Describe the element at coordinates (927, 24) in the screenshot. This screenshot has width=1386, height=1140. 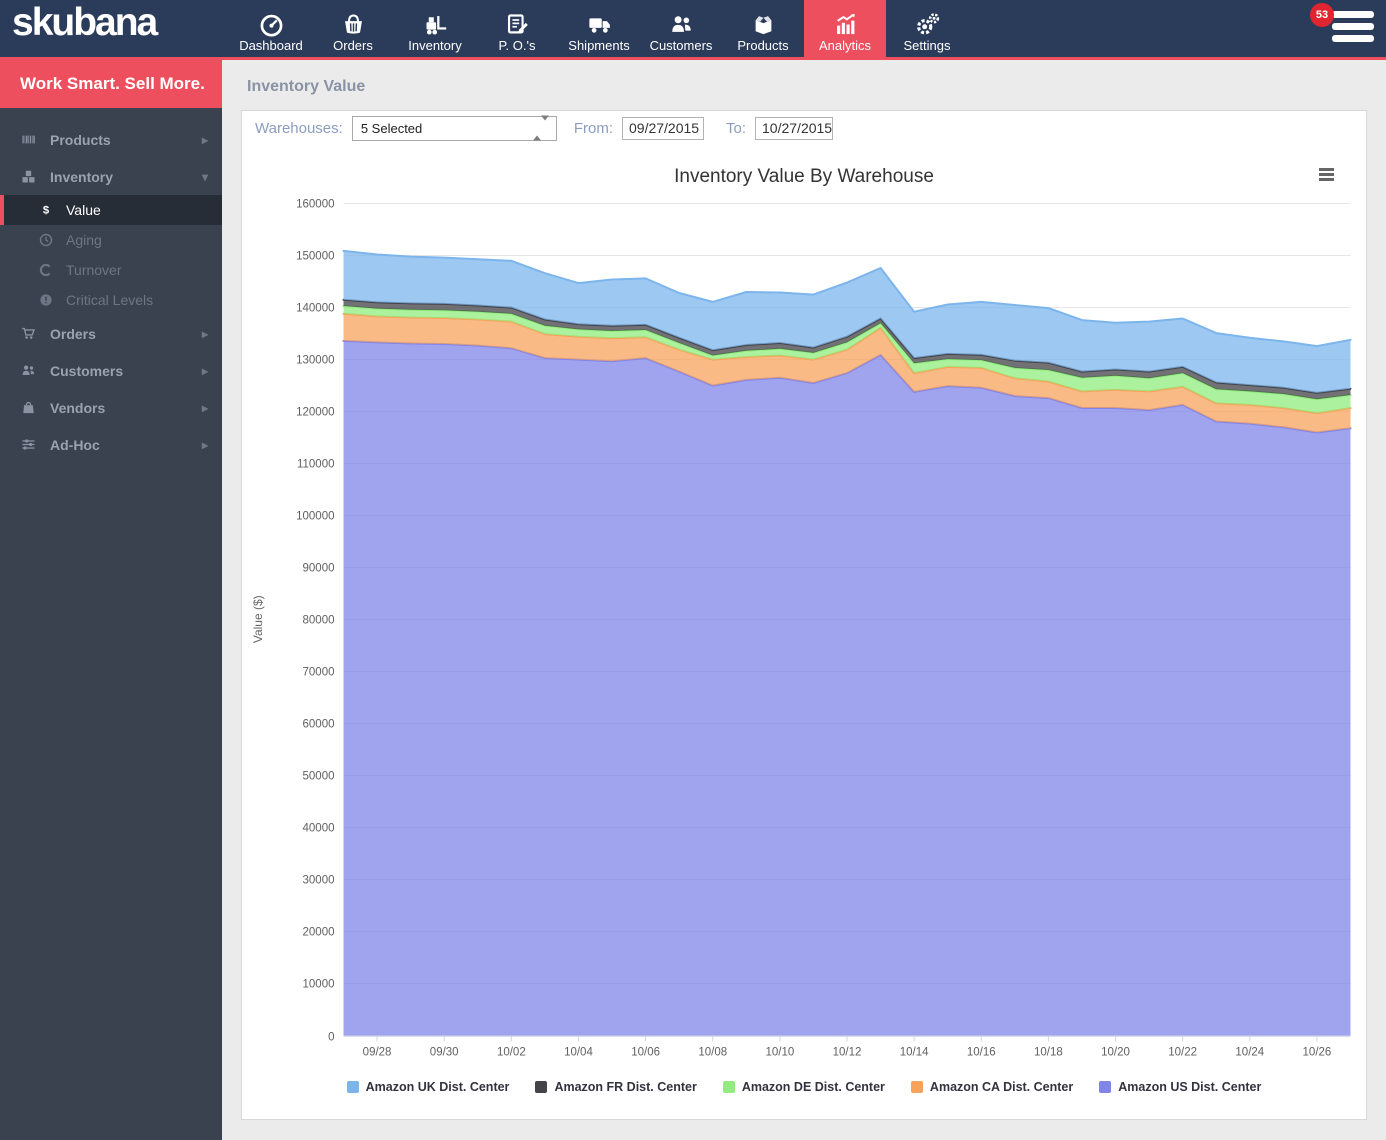
I see `settings-gears-icon` at that location.